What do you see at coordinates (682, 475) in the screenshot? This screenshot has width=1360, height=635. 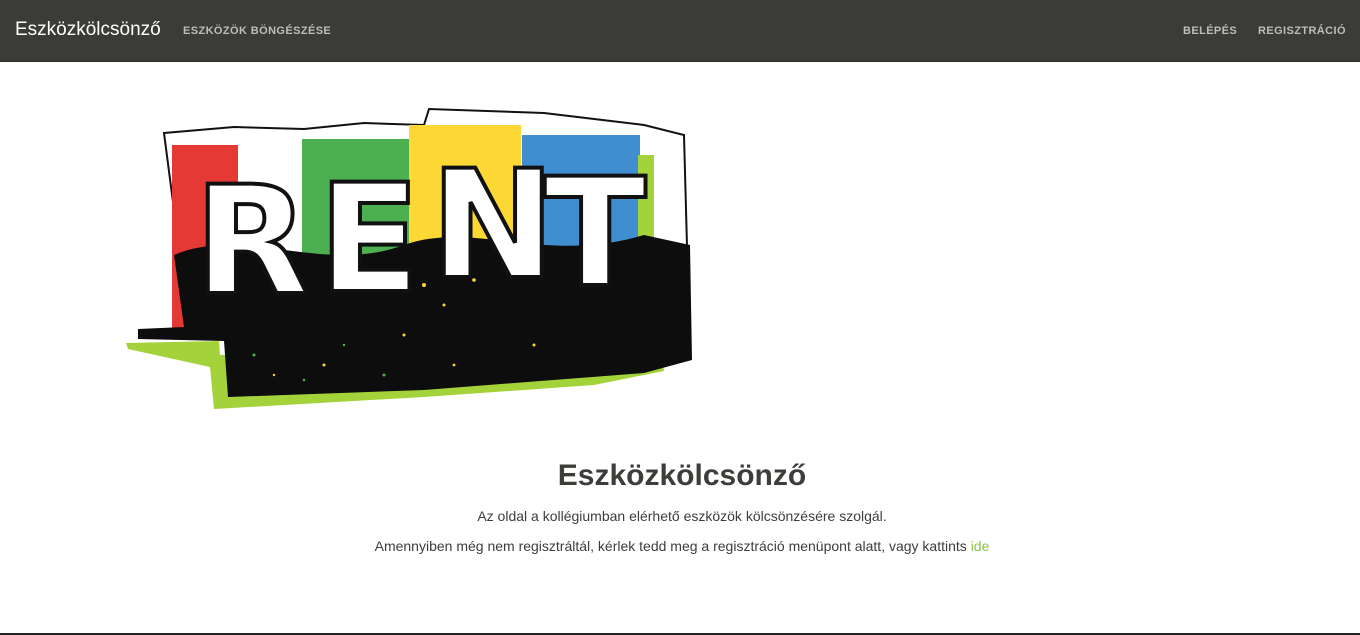 I see `hero-title: Eszközkölcsönző` at bounding box center [682, 475].